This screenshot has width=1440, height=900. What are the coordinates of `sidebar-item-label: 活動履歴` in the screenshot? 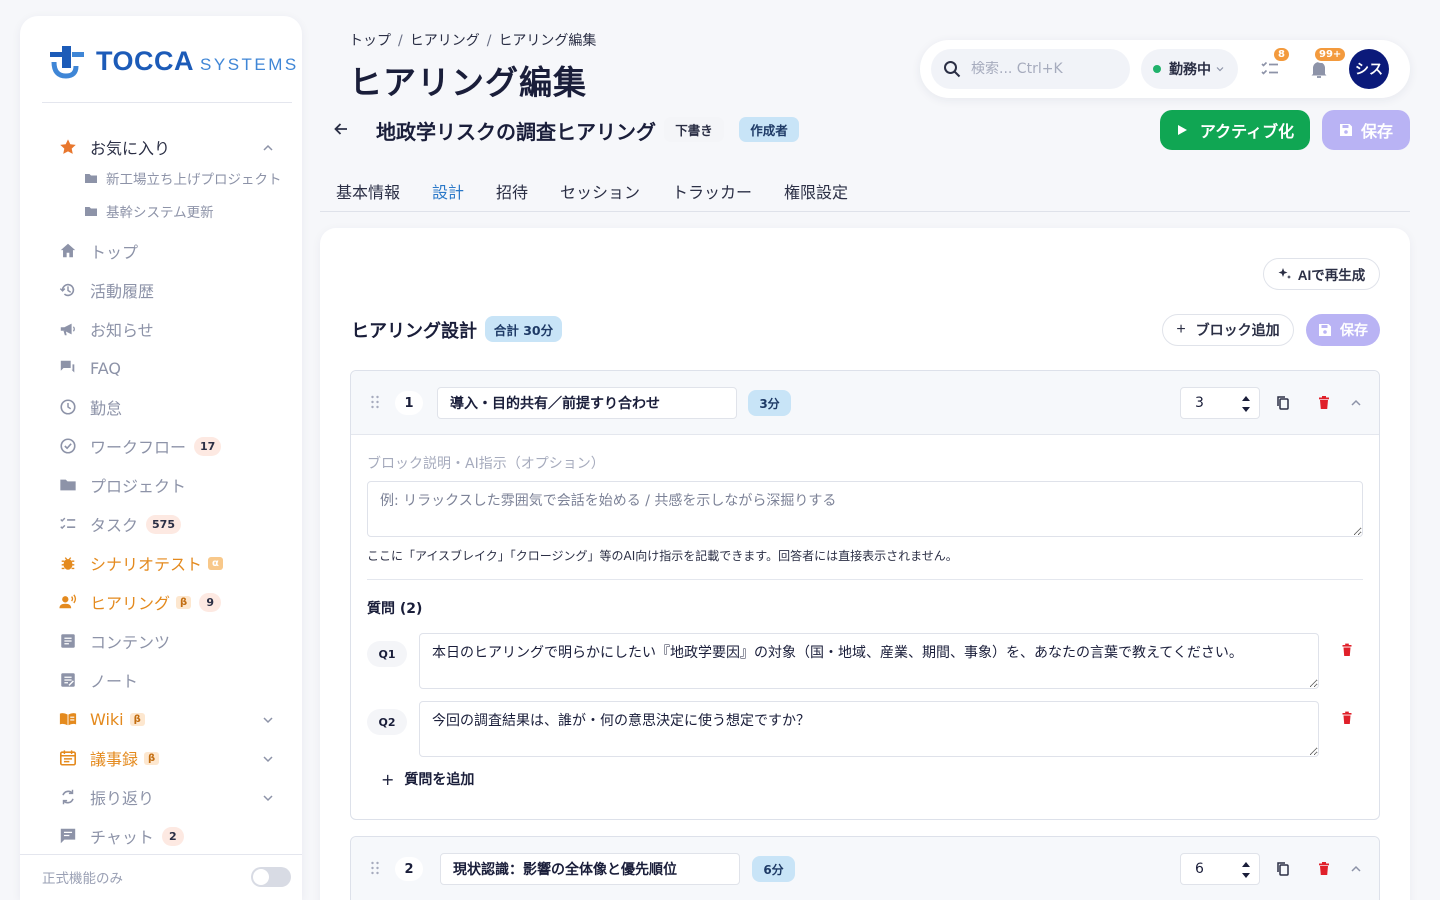 It's located at (122, 291).